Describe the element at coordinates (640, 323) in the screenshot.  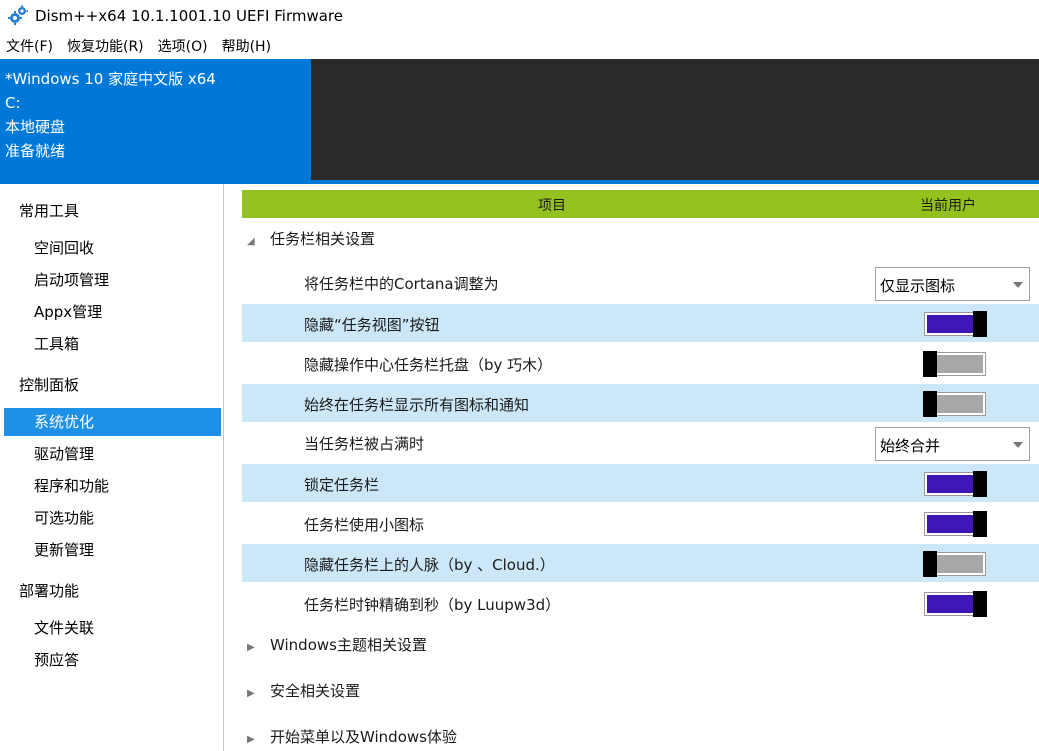
I see `setting-row: 隐藏“任务视图”按钮` at that location.